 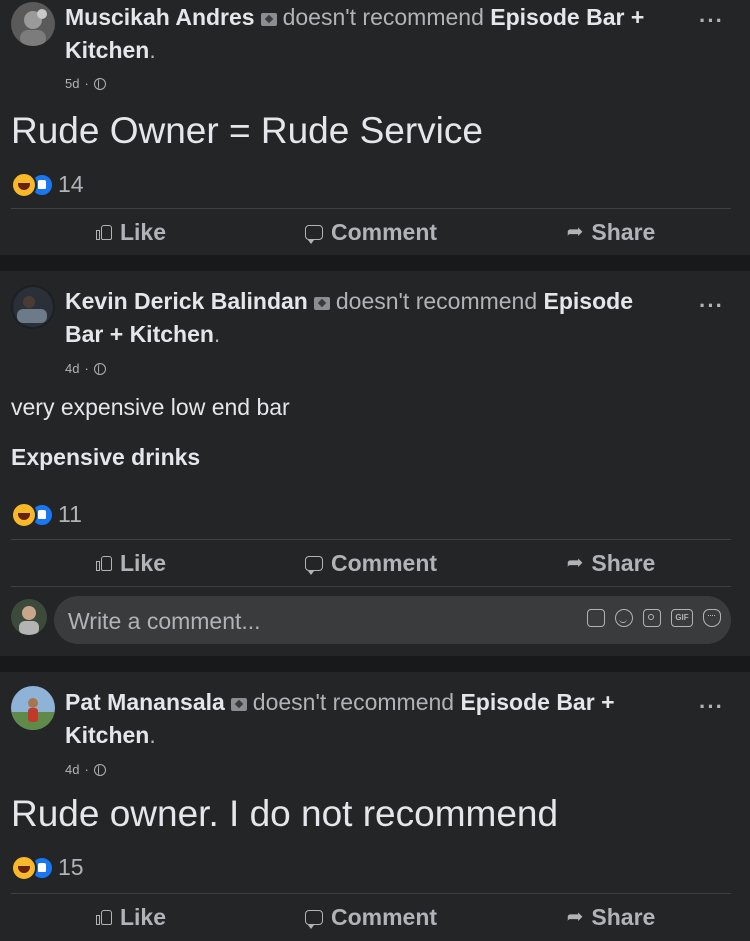 What do you see at coordinates (247, 130) in the screenshot?
I see `post-text: Rude Owner = Rude Service` at bounding box center [247, 130].